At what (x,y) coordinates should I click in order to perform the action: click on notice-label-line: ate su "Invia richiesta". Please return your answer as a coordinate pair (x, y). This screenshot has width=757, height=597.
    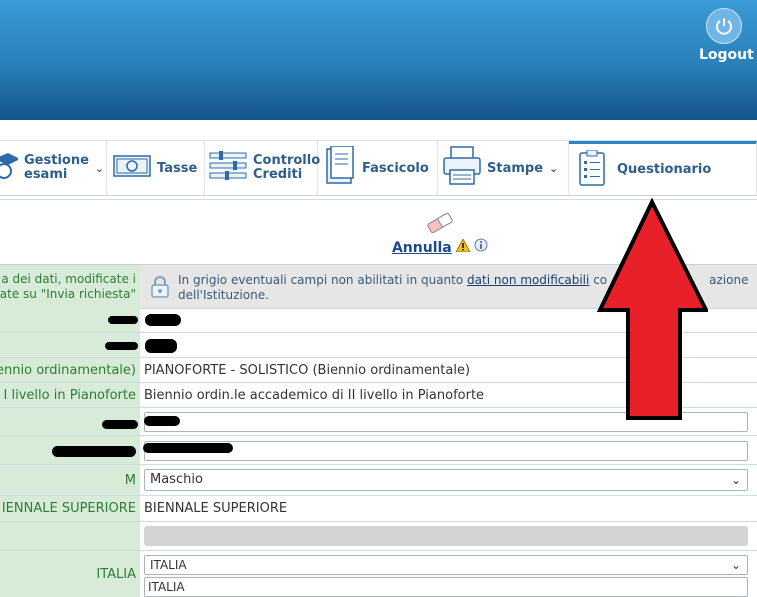
    Looking at the image, I should click on (68, 293).